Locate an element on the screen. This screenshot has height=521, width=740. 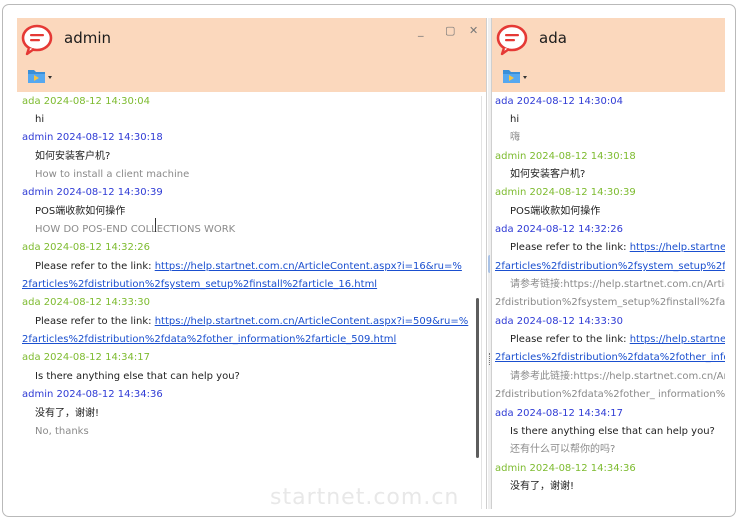
message-translation: No, thanks is located at coordinates (62, 431).